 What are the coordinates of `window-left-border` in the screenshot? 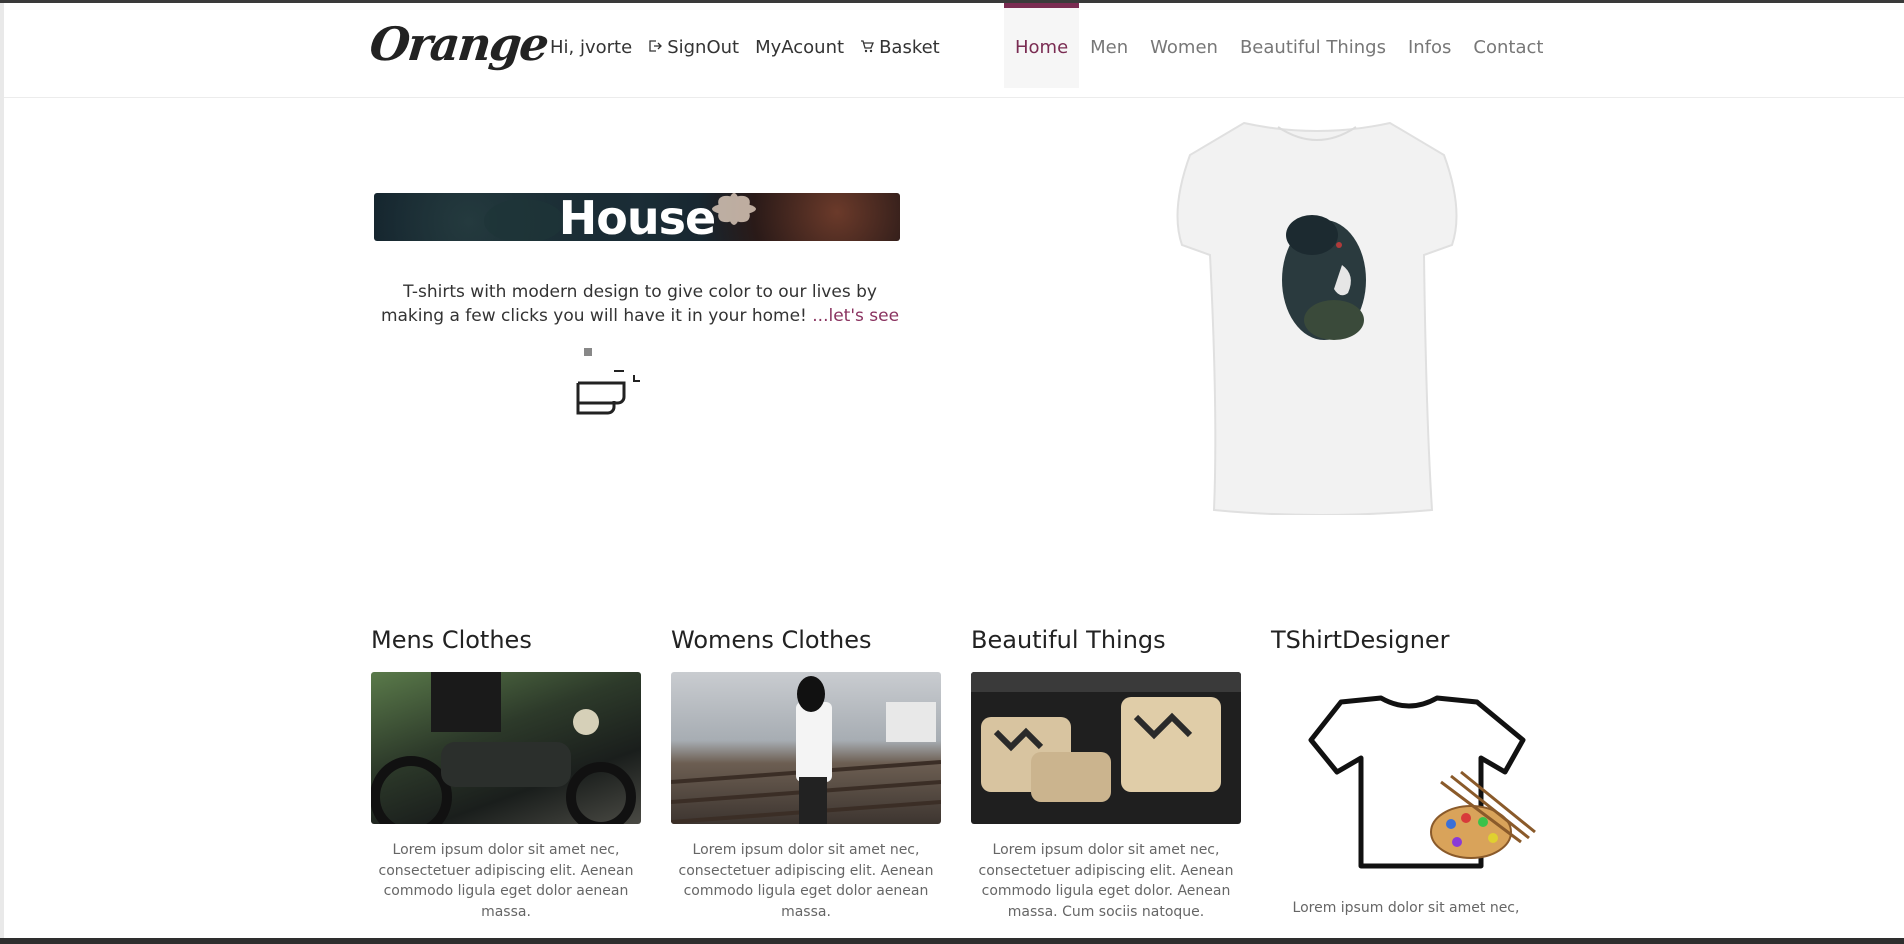 It's located at (2, 470).